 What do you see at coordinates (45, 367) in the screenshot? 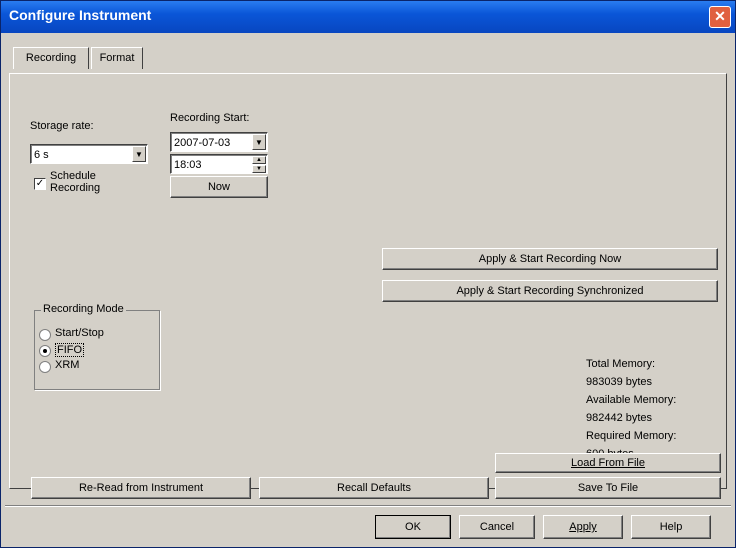
I see `radio-xrm` at bounding box center [45, 367].